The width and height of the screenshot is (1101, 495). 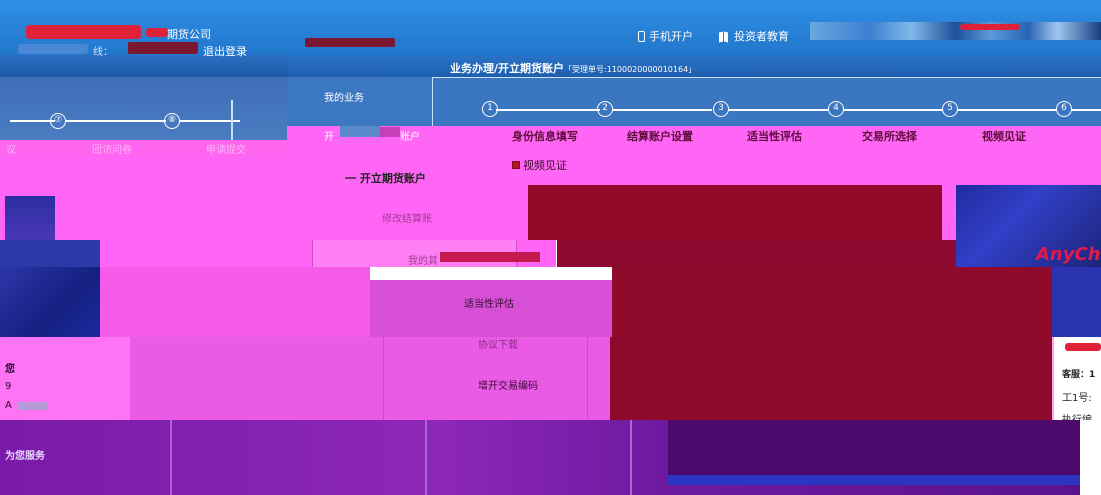 What do you see at coordinates (508, 384) in the screenshot?
I see `menu-add-trade-code: 增开交易编码` at bounding box center [508, 384].